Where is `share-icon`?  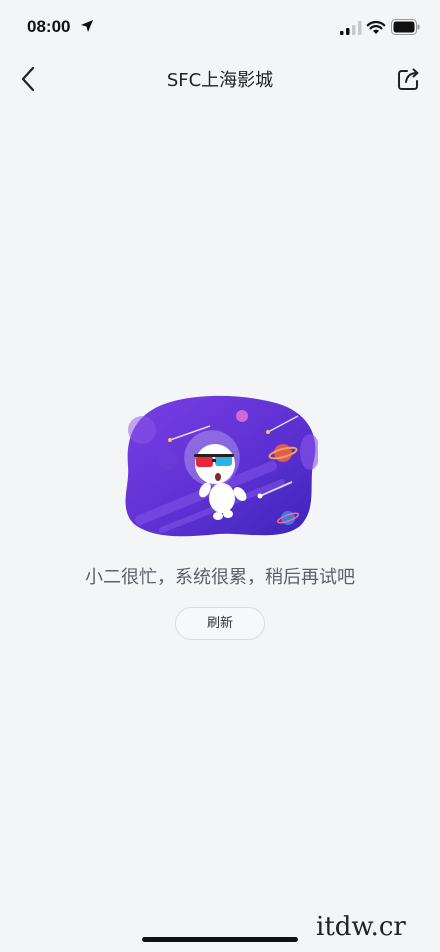
share-icon is located at coordinates (409, 79).